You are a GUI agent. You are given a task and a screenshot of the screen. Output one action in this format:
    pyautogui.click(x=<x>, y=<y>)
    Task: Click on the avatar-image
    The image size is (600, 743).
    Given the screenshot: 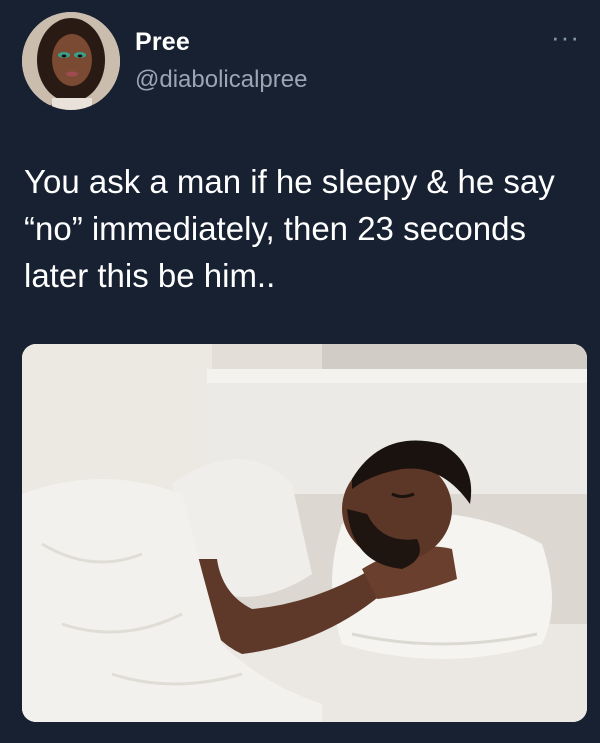 What is the action you would take?
    pyautogui.click(x=71, y=61)
    